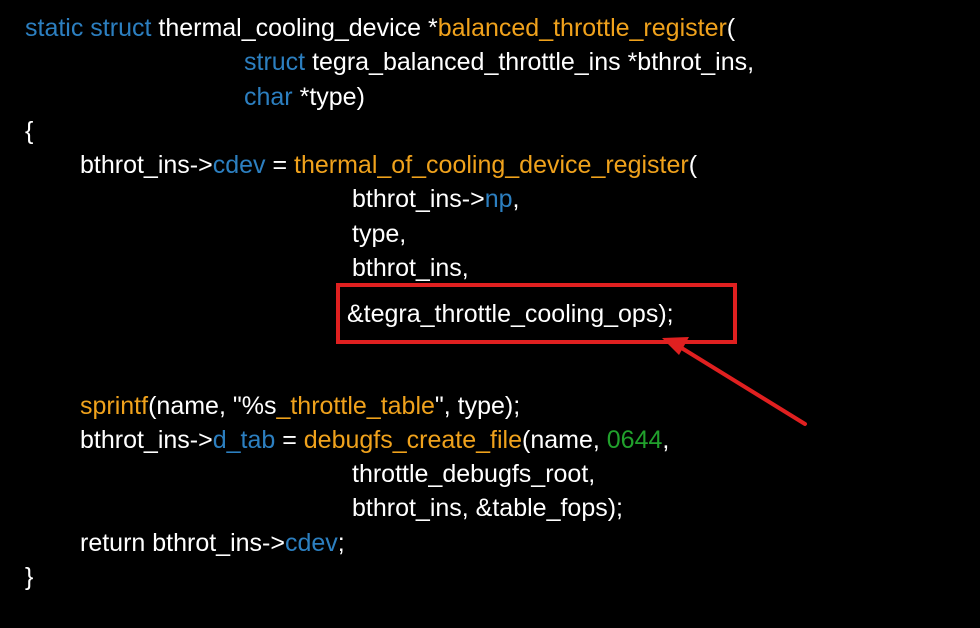 The image size is (980, 628). I want to click on code-token-function: debugfs_create_file, so click(412, 440).